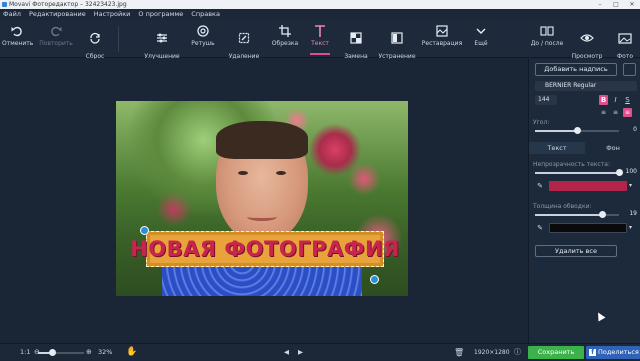  What do you see at coordinates (547, 39) in the screenshot?
I see `before-after-button: До / после` at bounding box center [547, 39].